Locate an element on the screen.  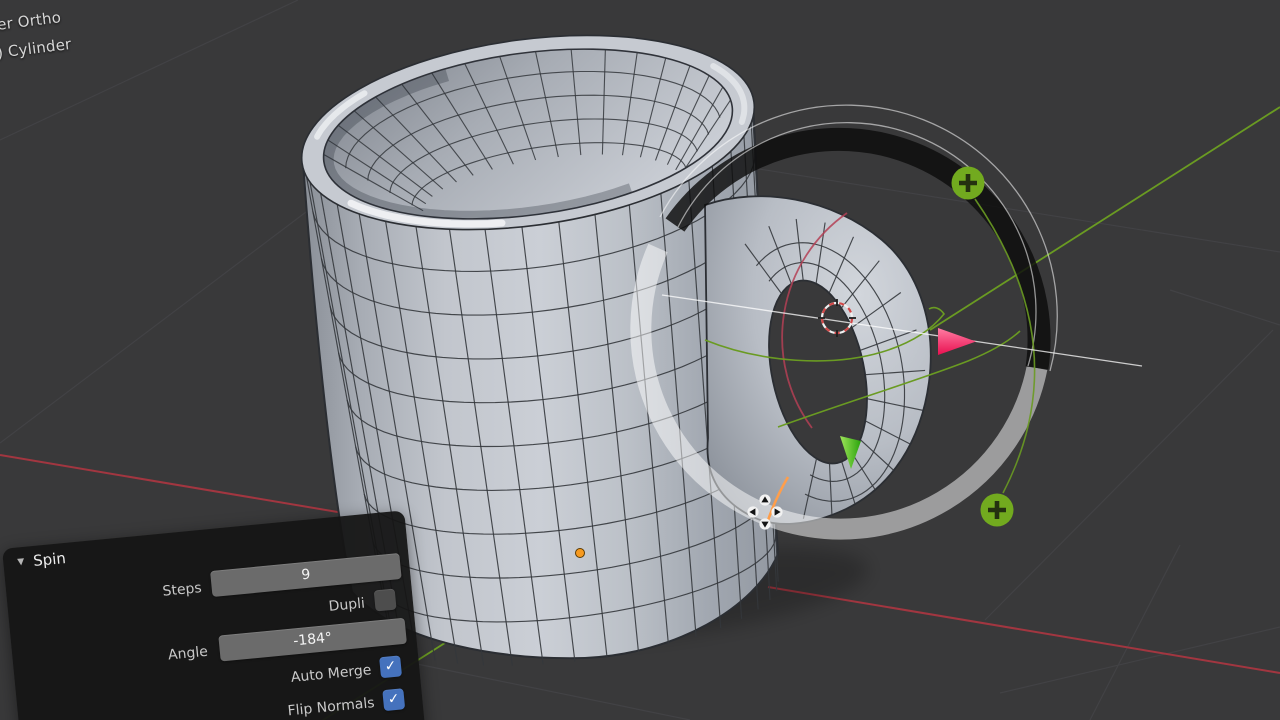
panel-title: Spin is located at coordinates (49, 559).